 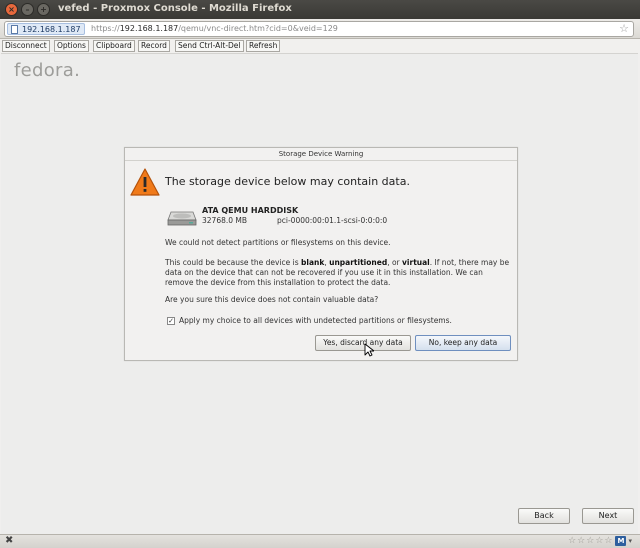 What do you see at coordinates (321, 154) in the screenshot?
I see `dialog-title: Storage Device Warning` at bounding box center [321, 154].